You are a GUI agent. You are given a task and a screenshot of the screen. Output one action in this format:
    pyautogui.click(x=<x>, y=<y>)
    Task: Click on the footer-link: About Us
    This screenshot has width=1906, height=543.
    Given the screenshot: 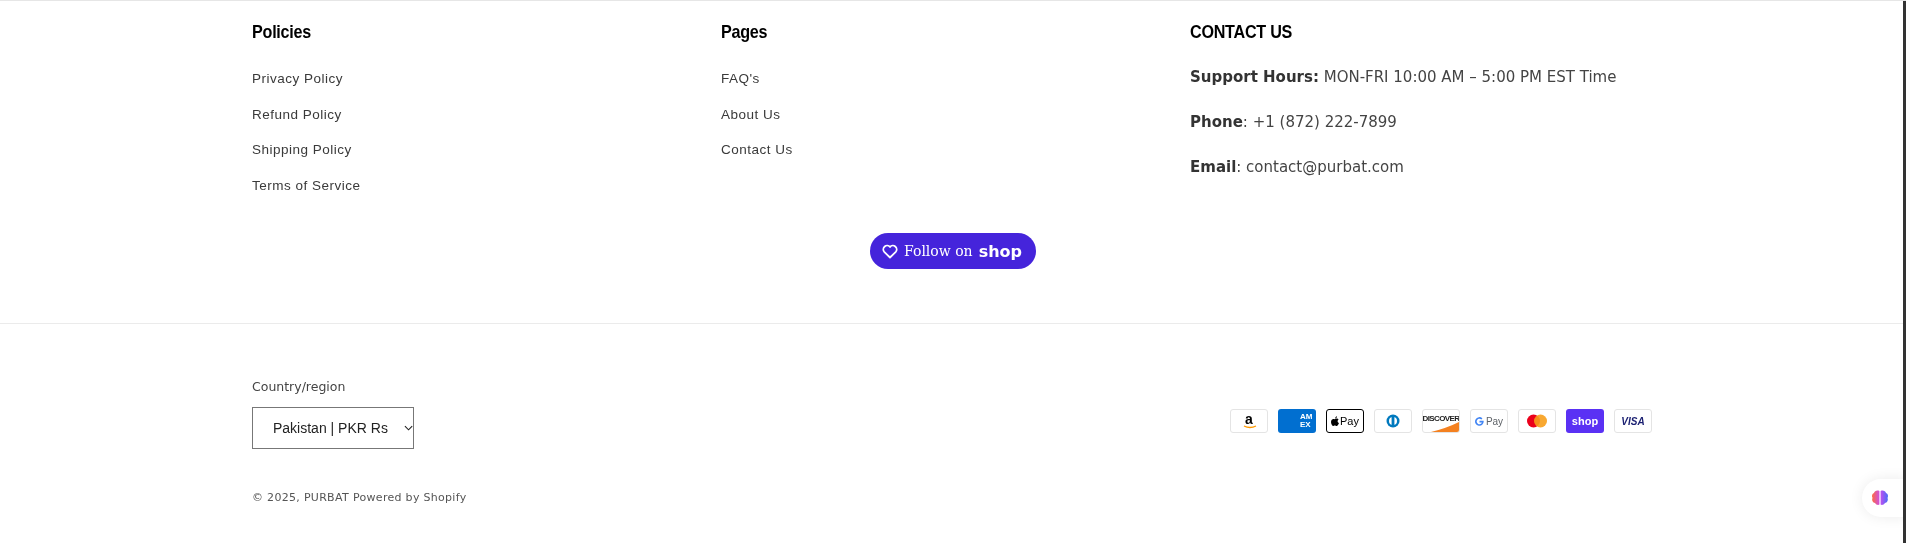 What is the action you would take?
    pyautogui.click(x=751, y=114)
    